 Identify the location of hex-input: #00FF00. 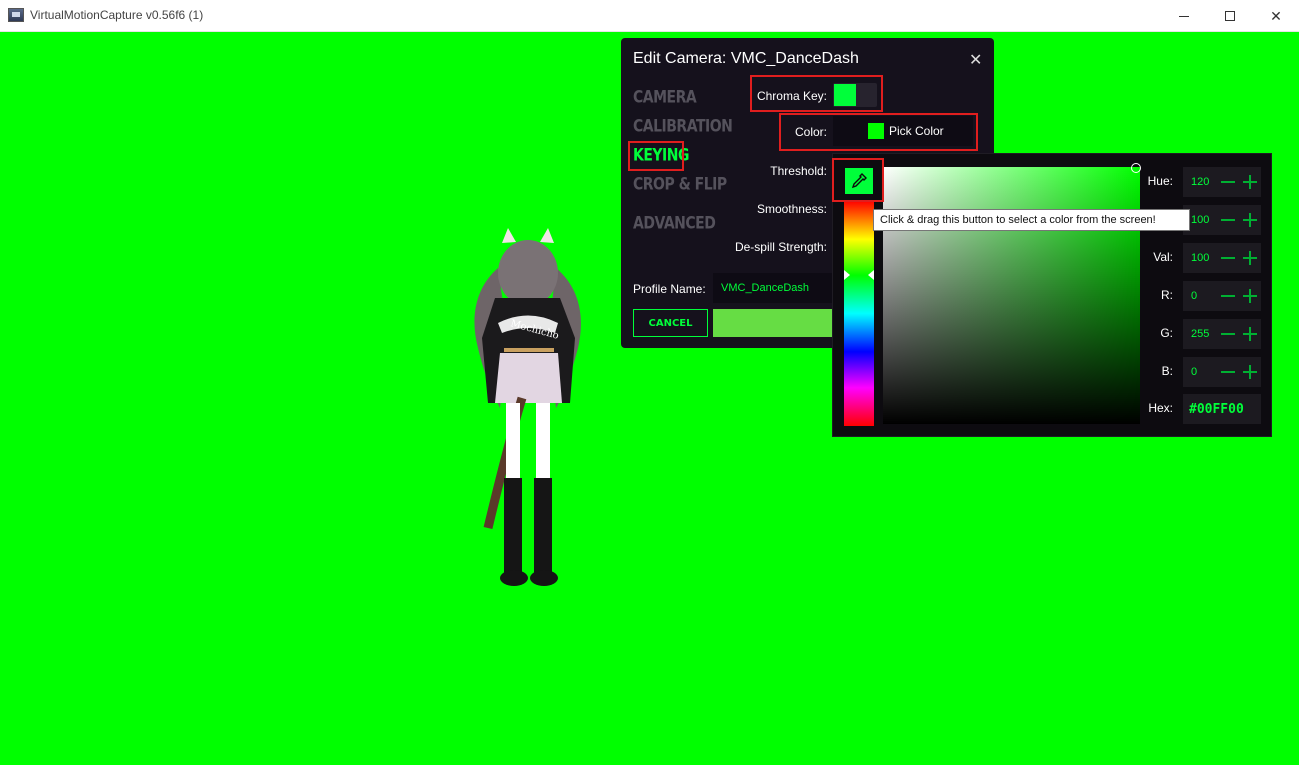
(1222, 409).